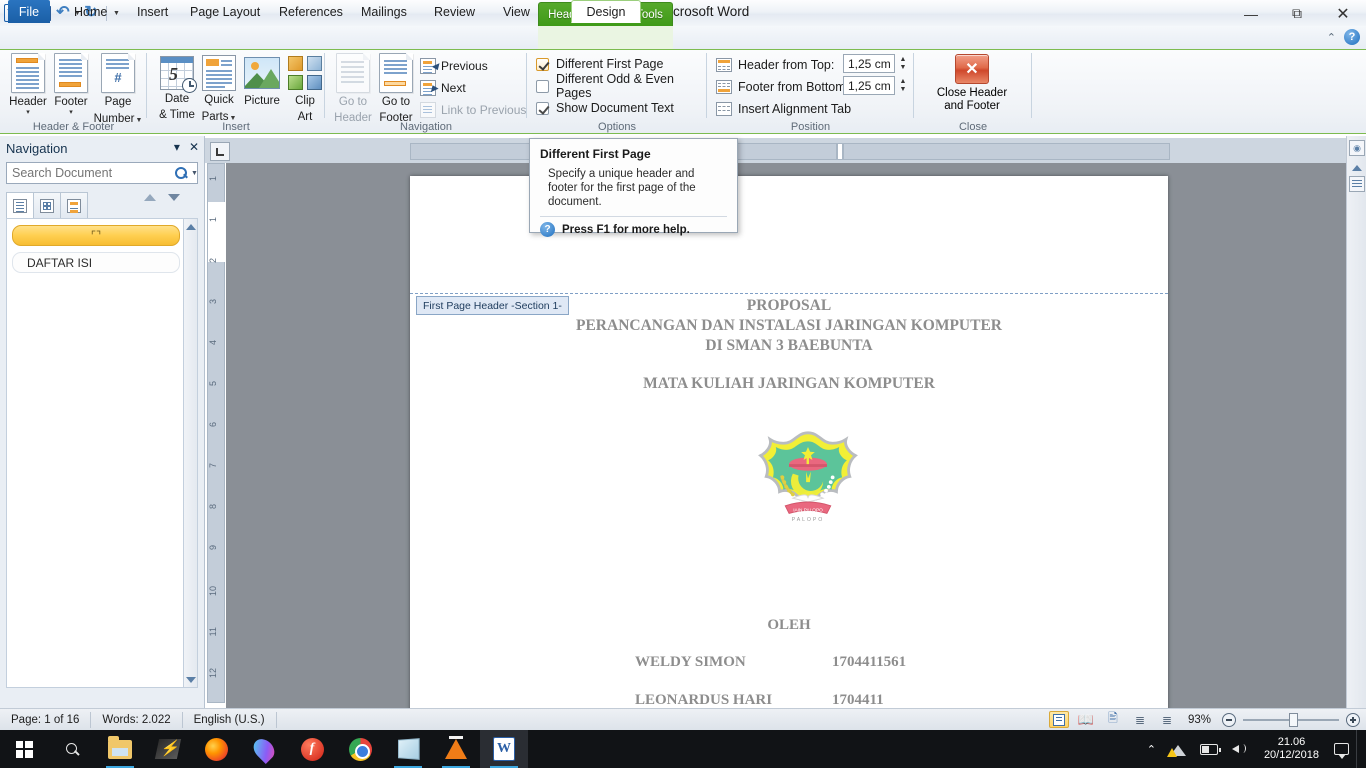  Describe the element at coordinates (1331, 37) in the screenshot. I see `collapse-ribbon-icon: ⌃` at that location.